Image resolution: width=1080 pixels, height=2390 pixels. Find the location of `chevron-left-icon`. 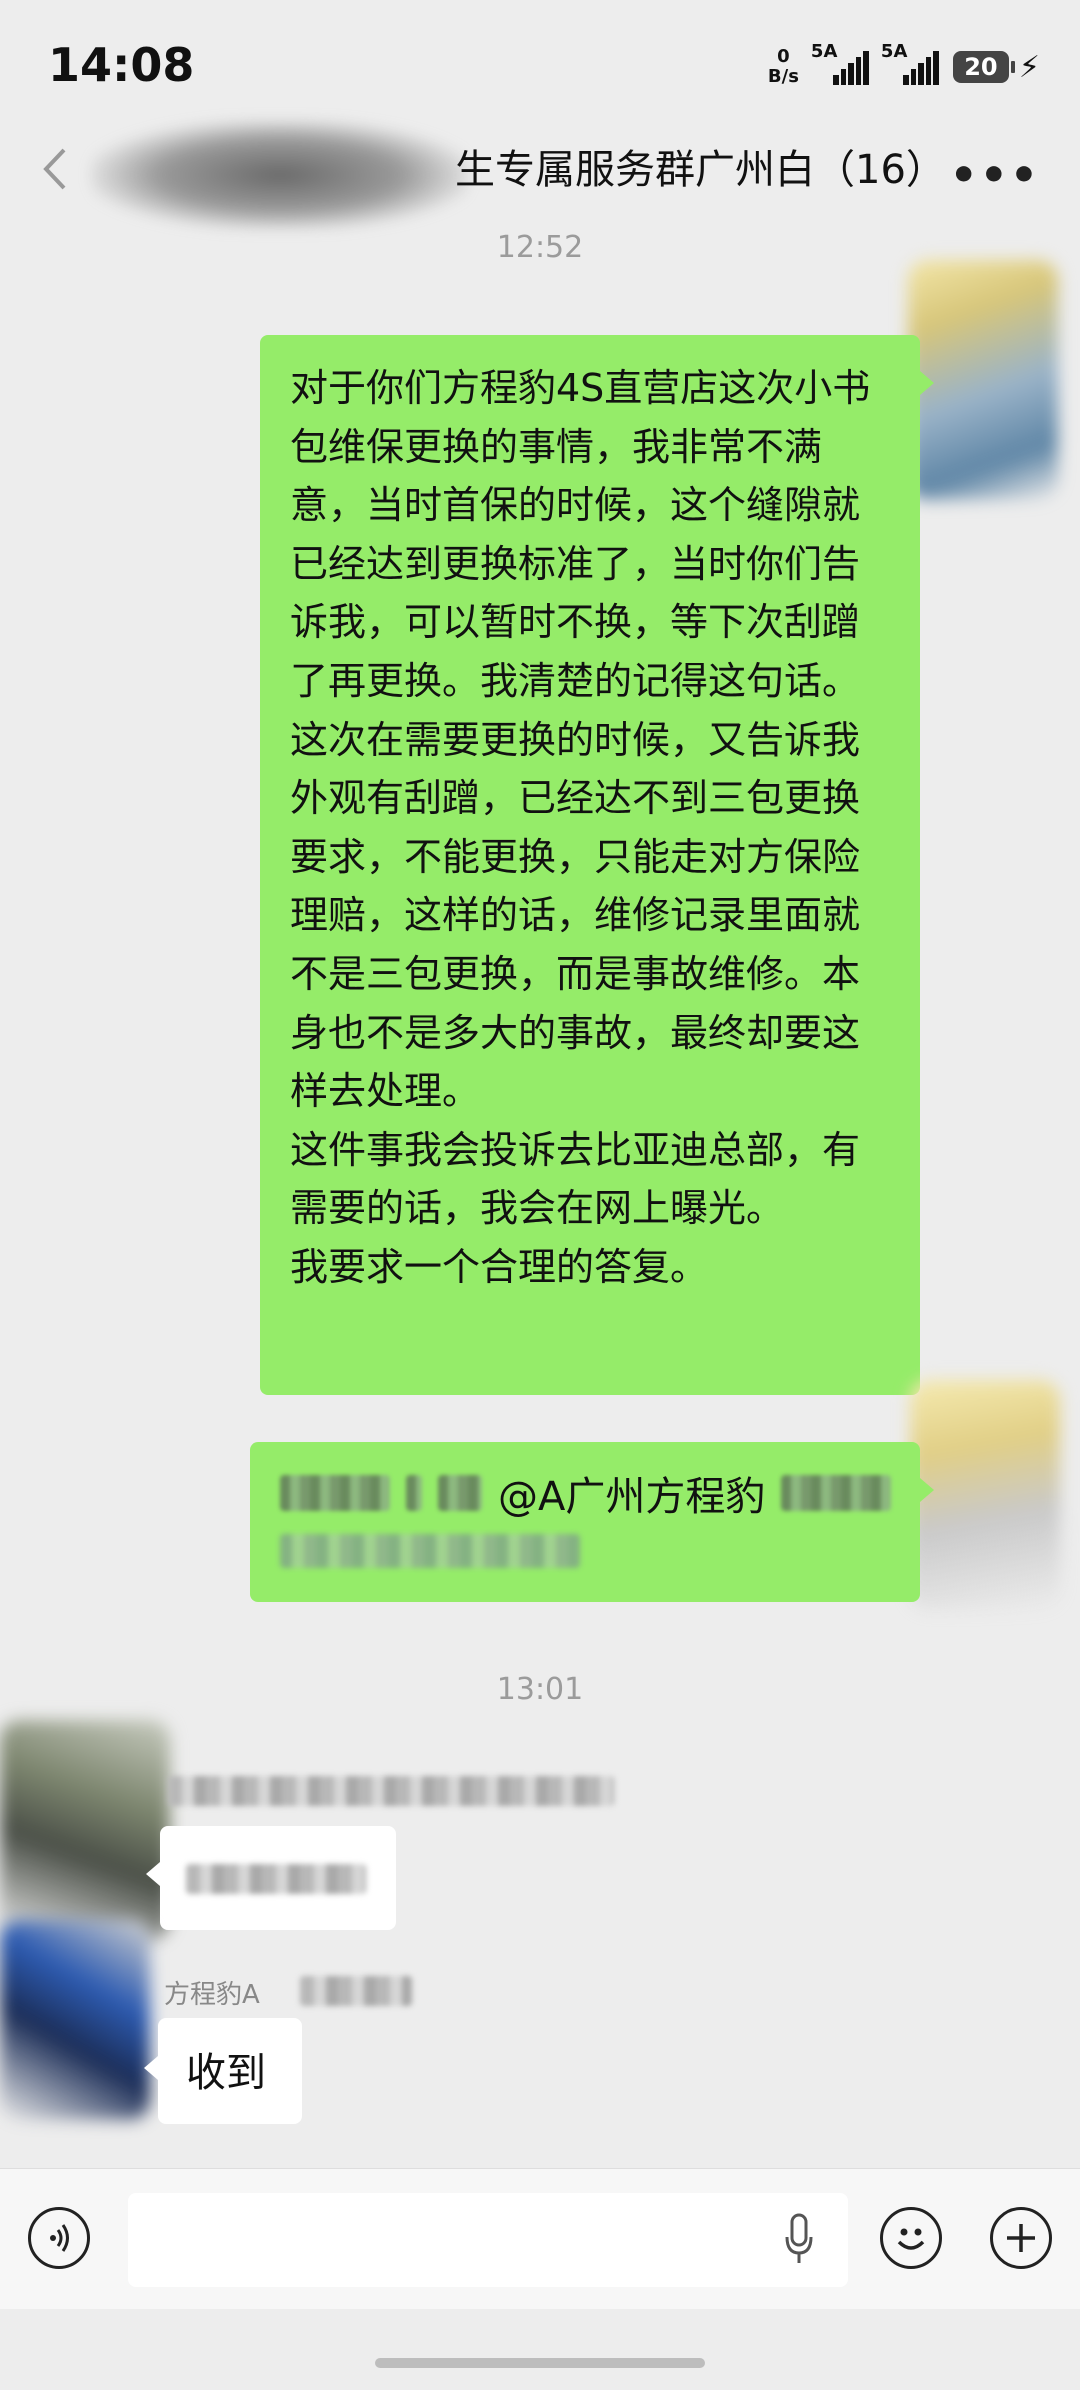

chevron-left-icon is located at coordinates (56, 169).